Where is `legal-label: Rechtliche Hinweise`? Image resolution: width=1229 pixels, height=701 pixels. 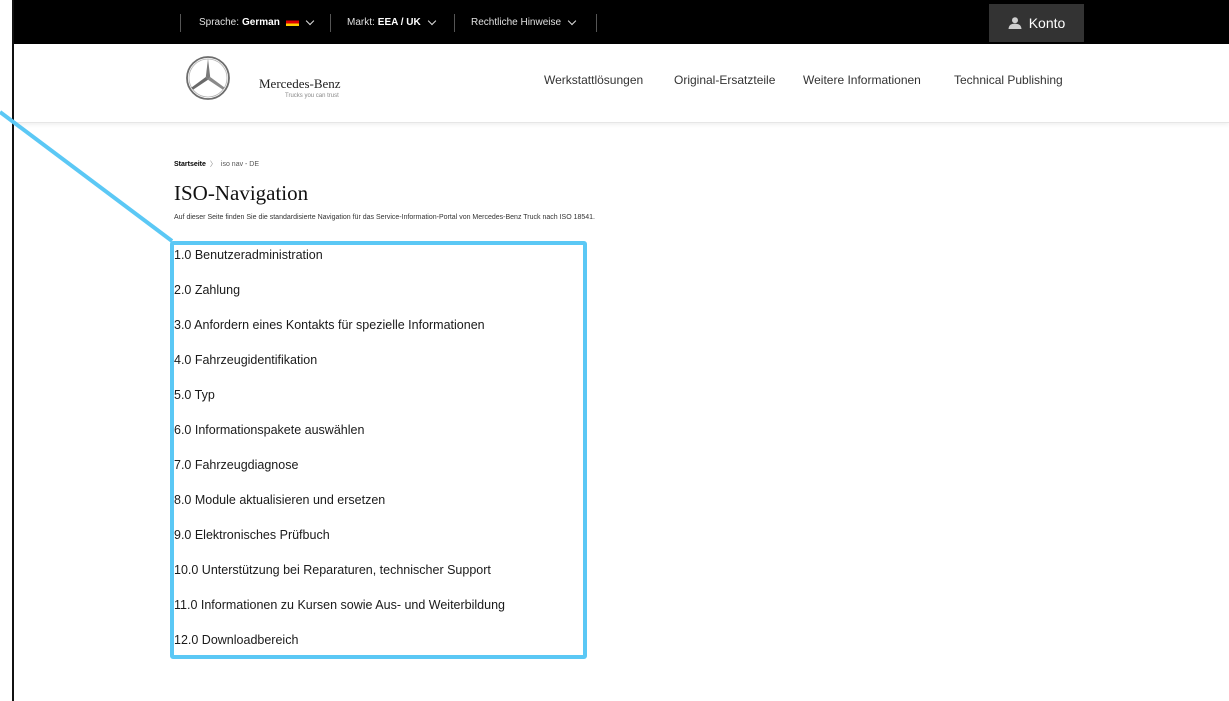
legal-label: Rechtliche Hinweise is located at coordinates (516, 22).